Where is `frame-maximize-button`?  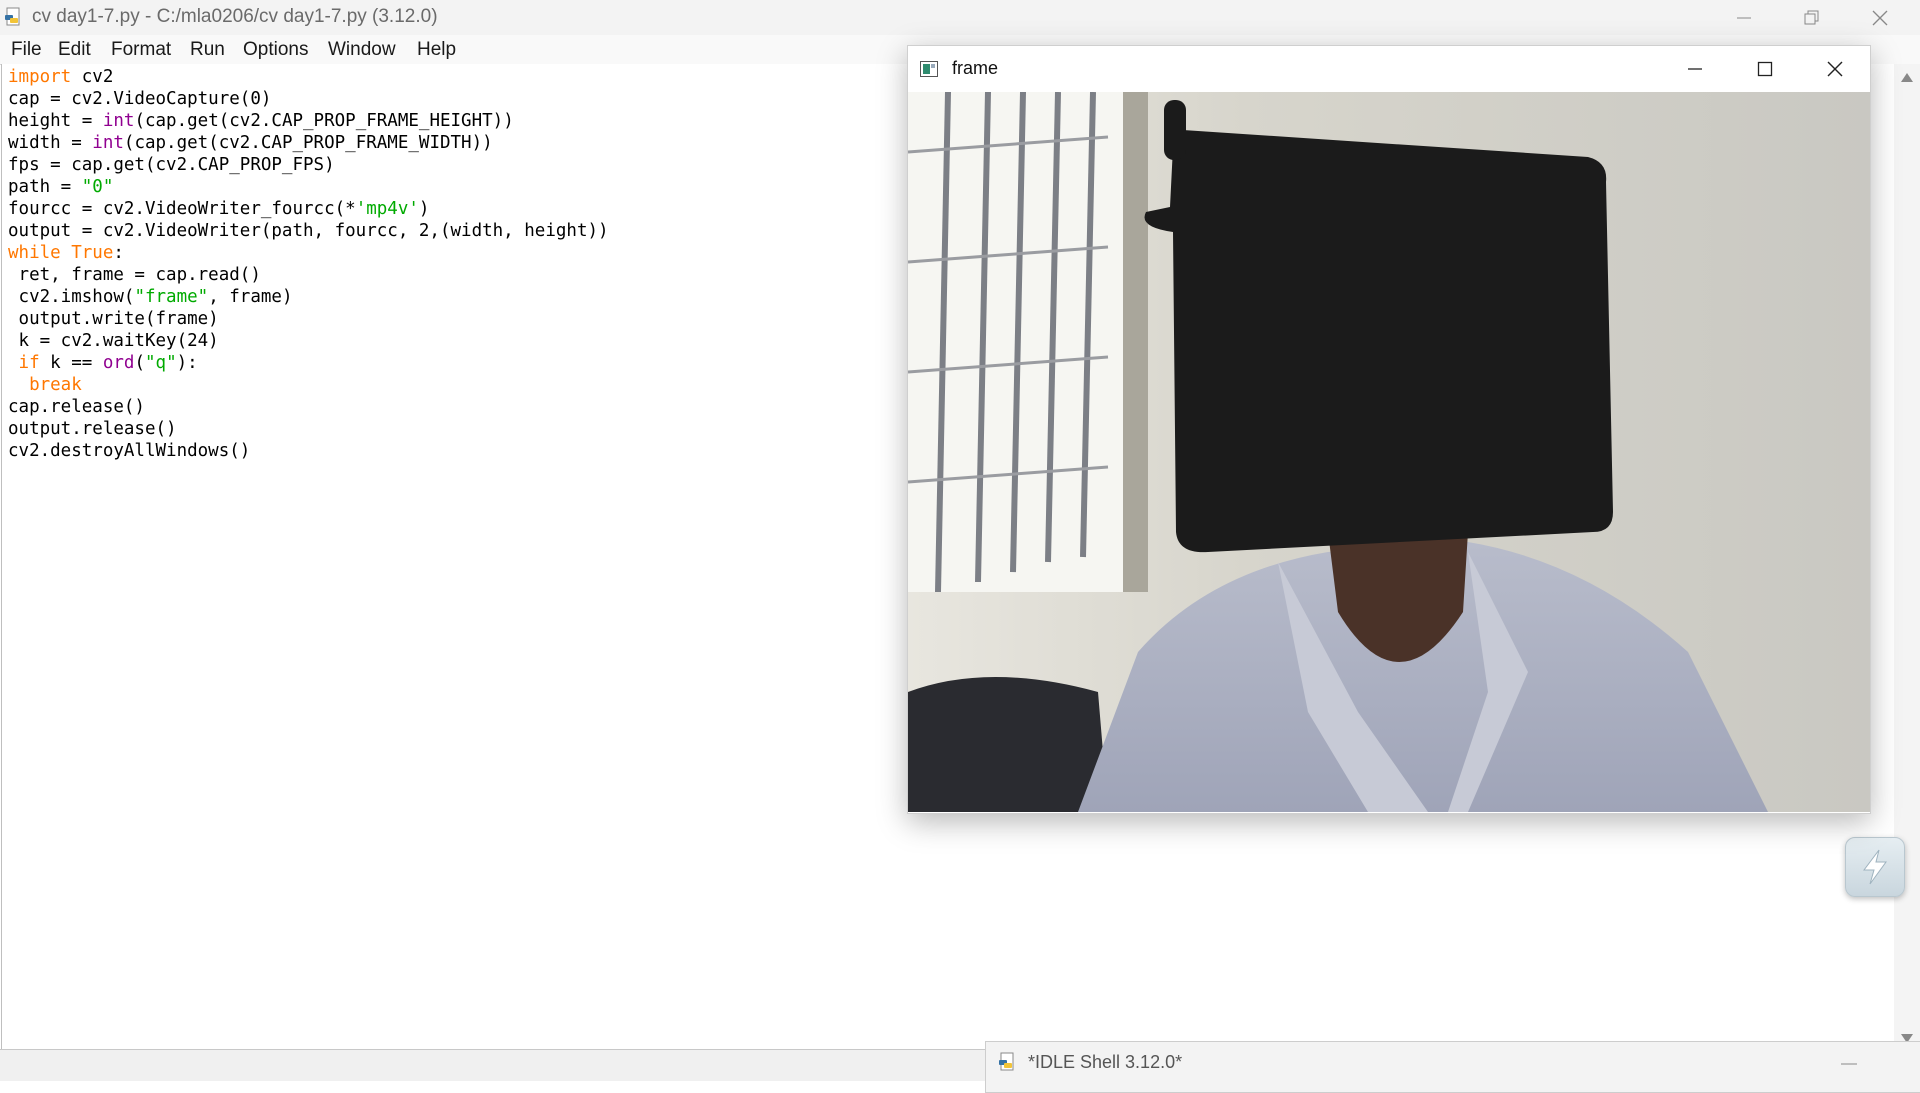
frame-maximize-button is located at coordinates (1765, 69).